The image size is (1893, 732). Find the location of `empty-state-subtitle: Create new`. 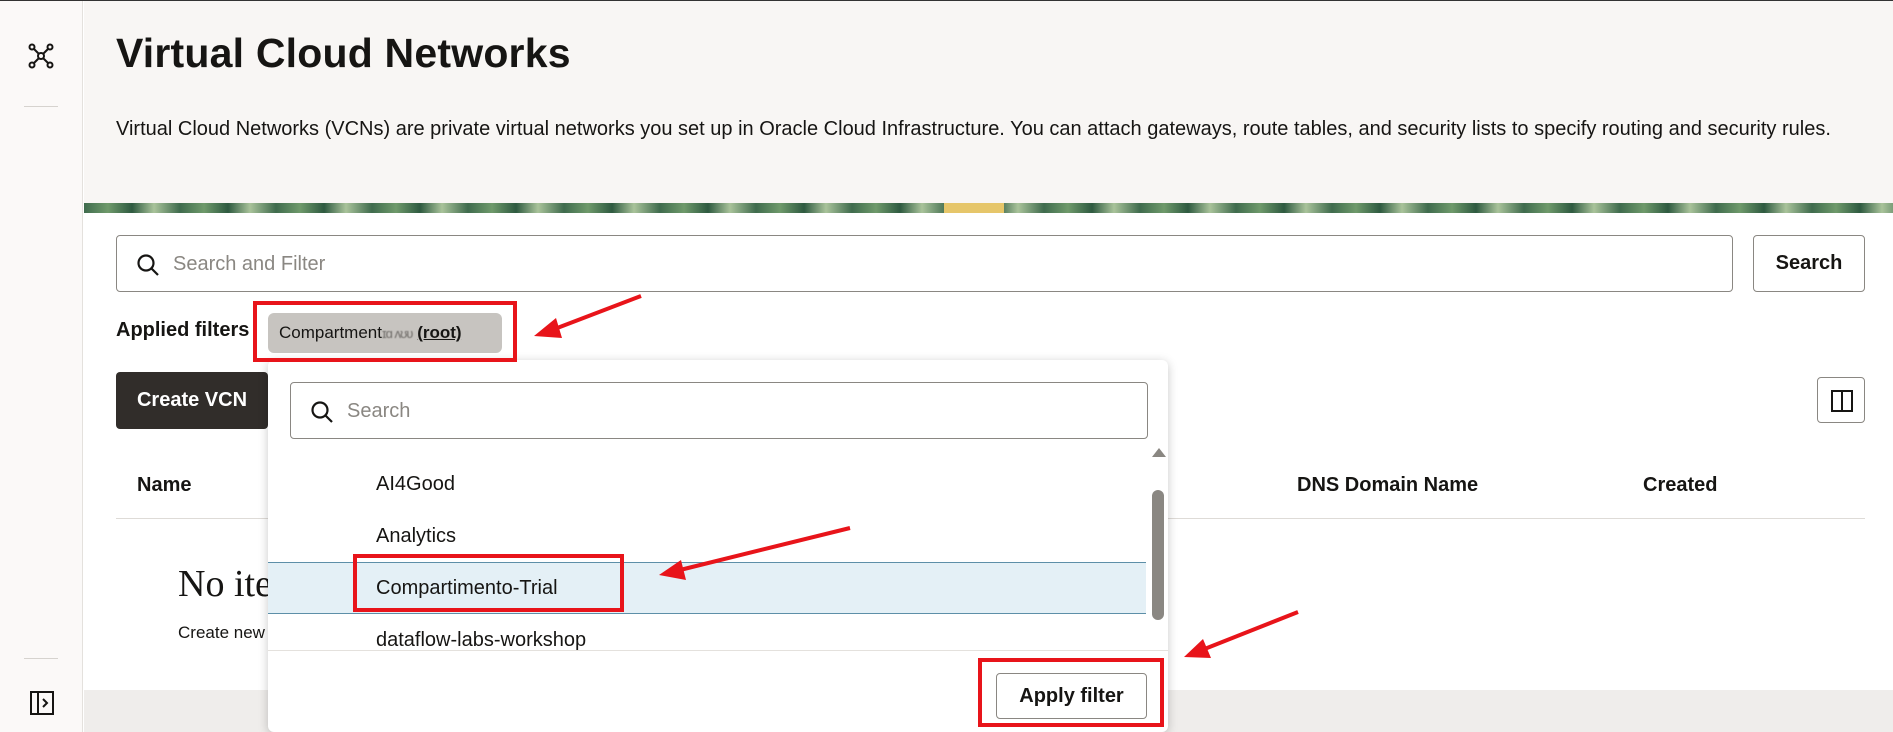

empty-state-subtitle: Create new is located at coordinates (221, 632).